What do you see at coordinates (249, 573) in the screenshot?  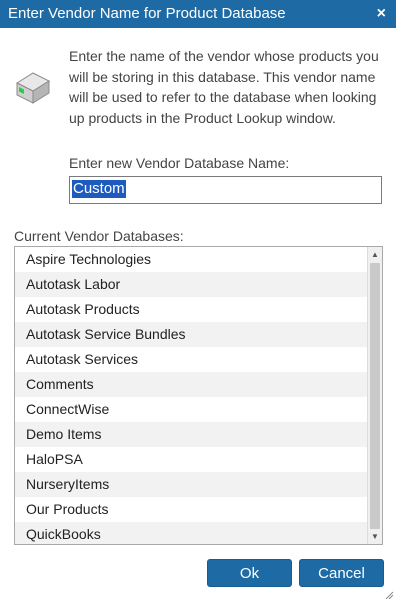 I see `ok-button: Ok` at bounding box center [249, 573].